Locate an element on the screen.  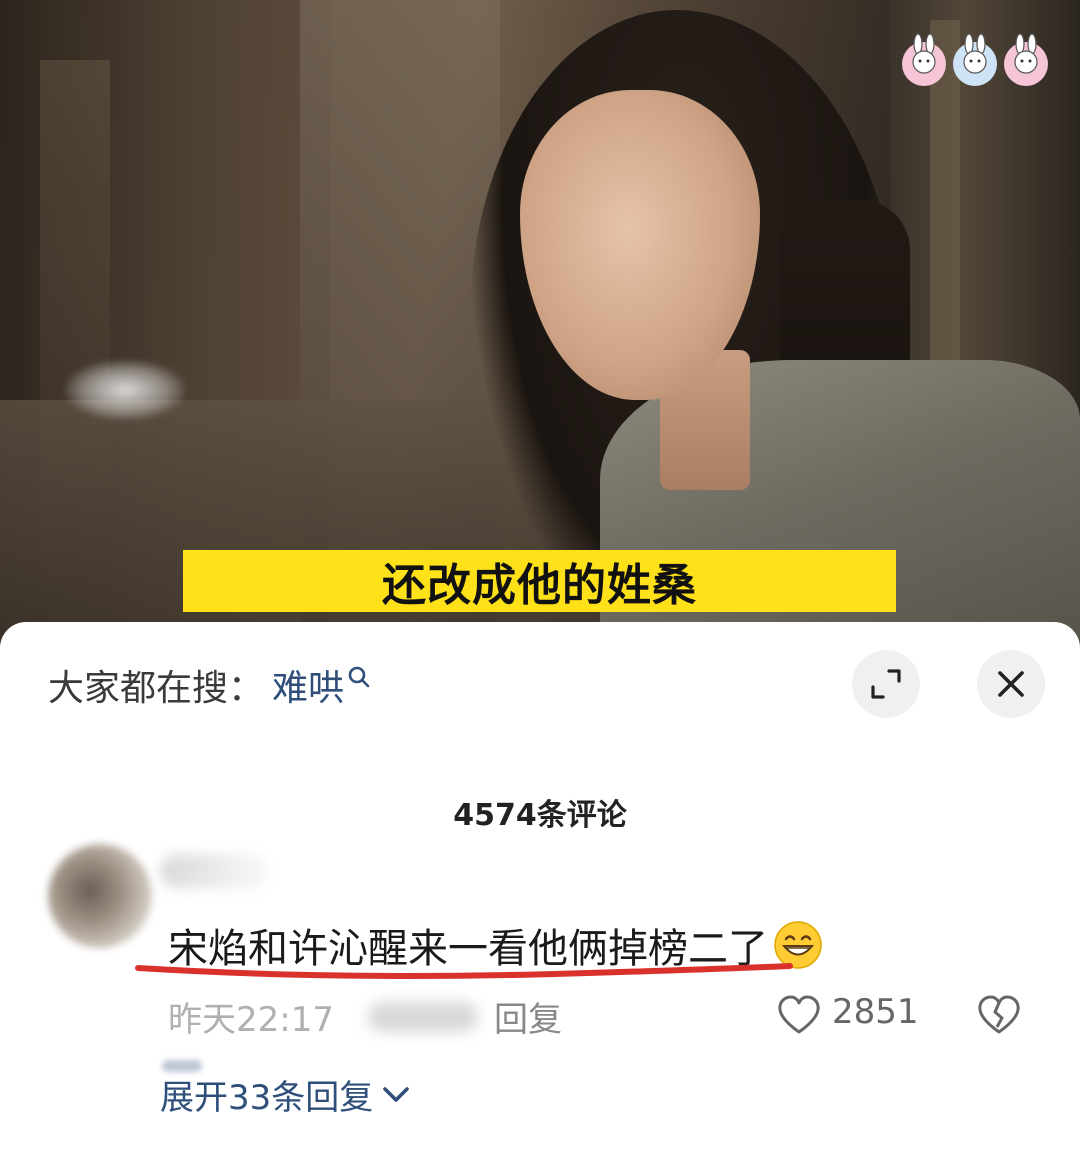
expand-icon is located at coordinates (886, 684).